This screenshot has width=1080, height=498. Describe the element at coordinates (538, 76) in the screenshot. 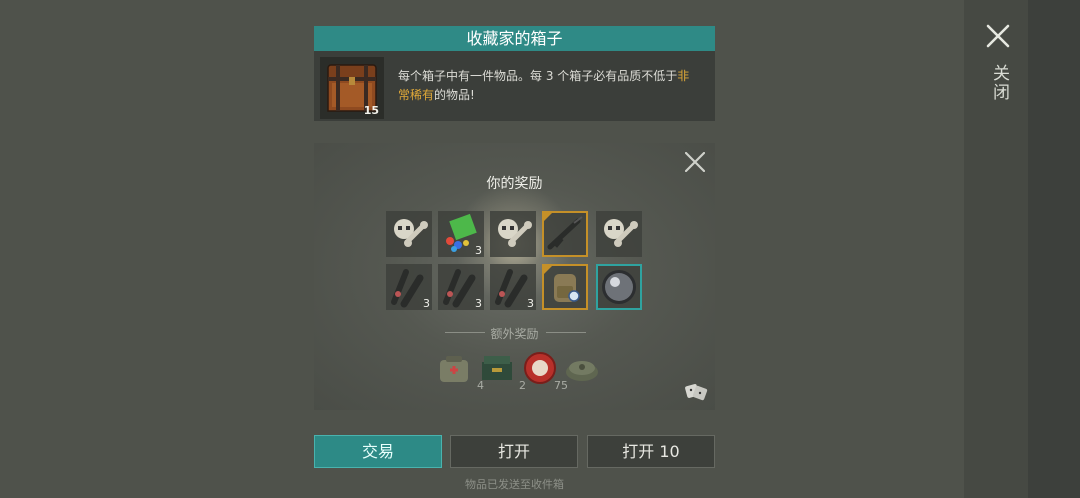

I see `desc-text-1: 每个箱子中有一件物品。每 3 个箱子必有品质不低于` at that location.